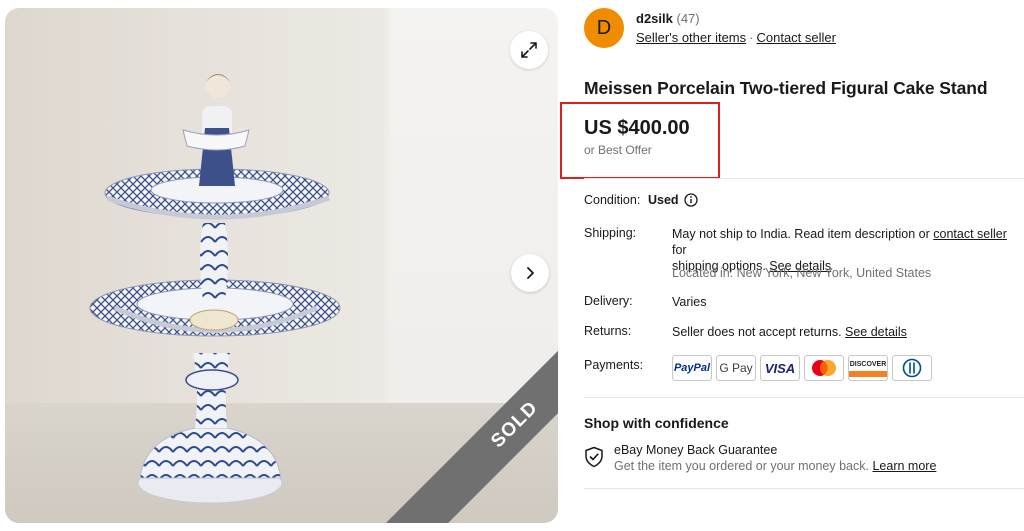  What do you see at coordinates (663, 200) in the screenshot?
I see `condition-value: Used` at bounding box center [663, 200].